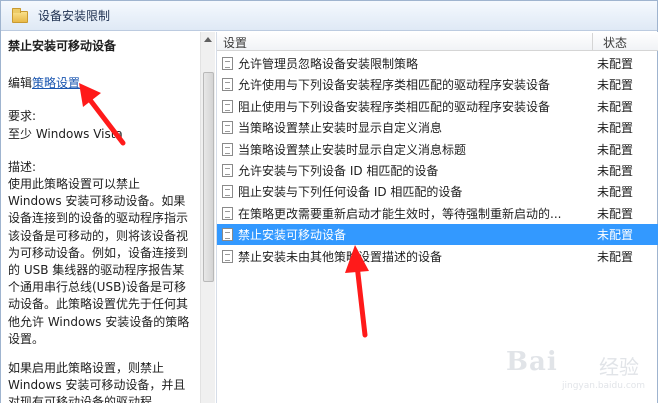  What do you see at coordinates (592, 41) in the screenshot?
I see `column-separator` at bounding box center [592, 41].